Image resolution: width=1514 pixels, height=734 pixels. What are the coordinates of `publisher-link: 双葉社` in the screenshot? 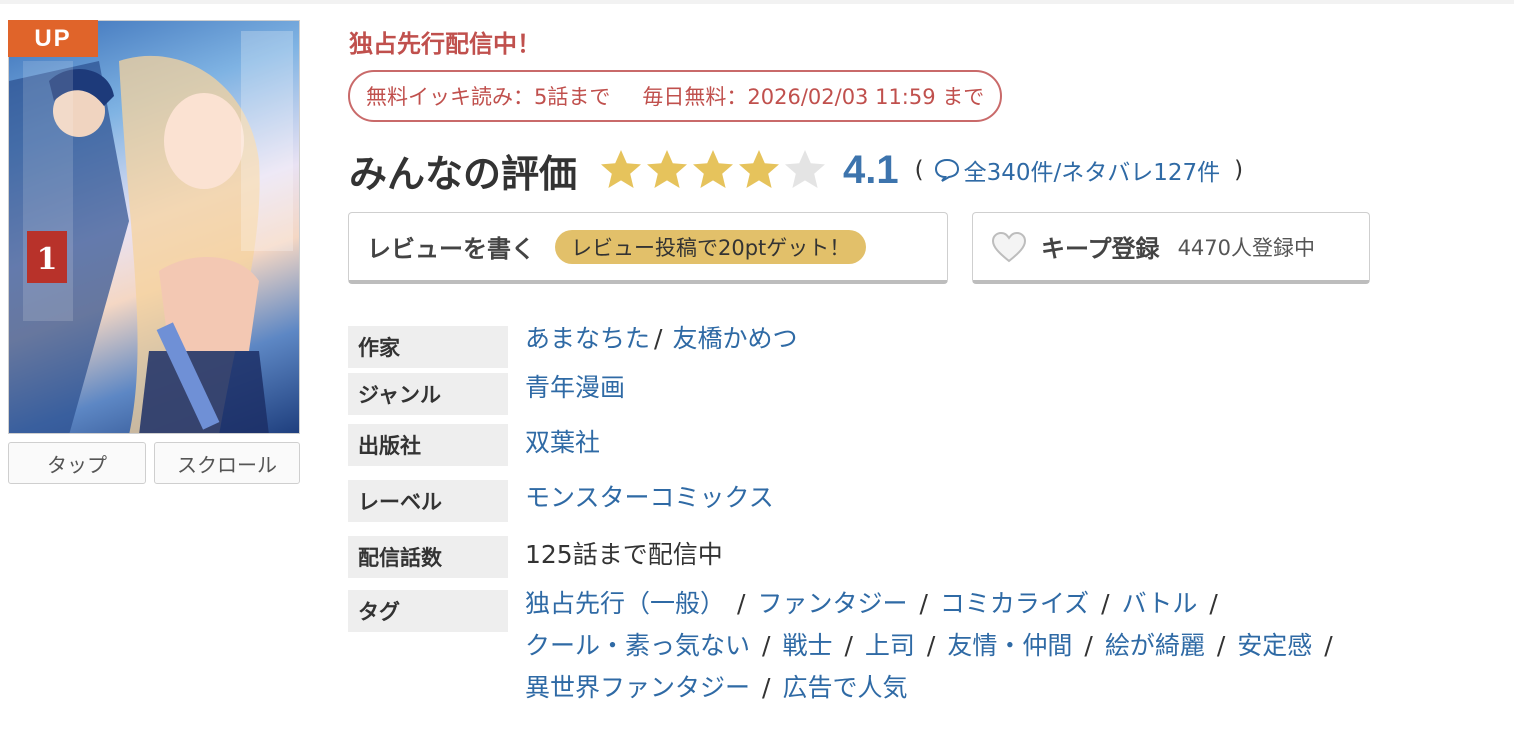 It's located at (562, 442).